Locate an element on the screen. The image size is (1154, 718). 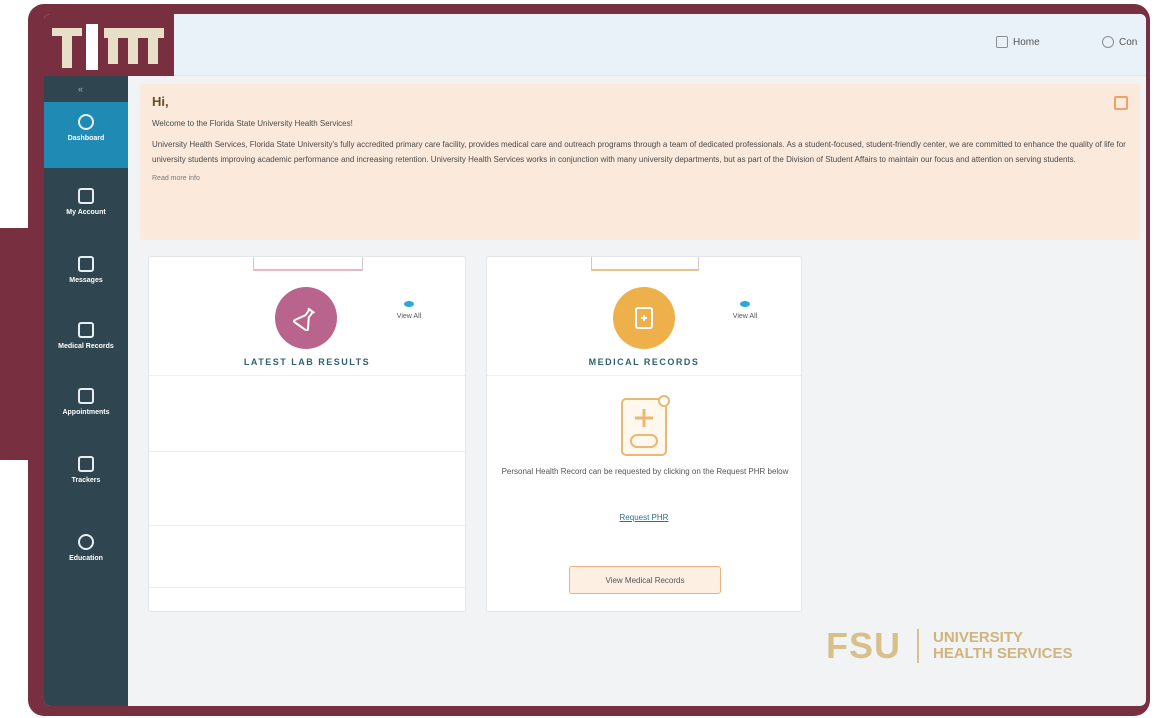
medical-records-card-icon is located at coordinates (644, 318).